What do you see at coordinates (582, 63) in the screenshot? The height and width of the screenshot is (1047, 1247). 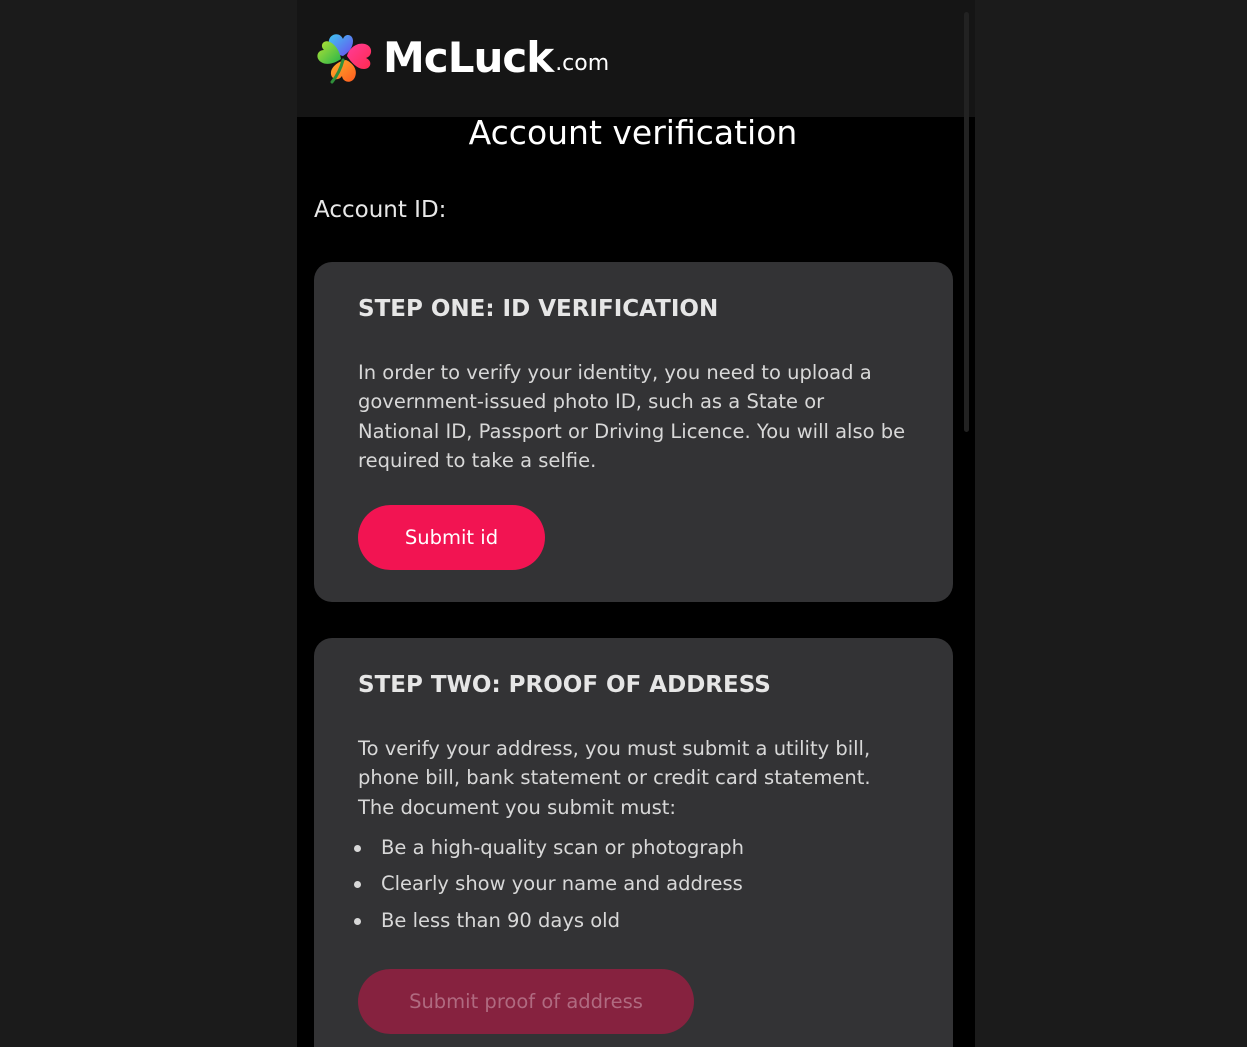 I see `brand-domain-suffix: .com` at bounding box center [582, 63].